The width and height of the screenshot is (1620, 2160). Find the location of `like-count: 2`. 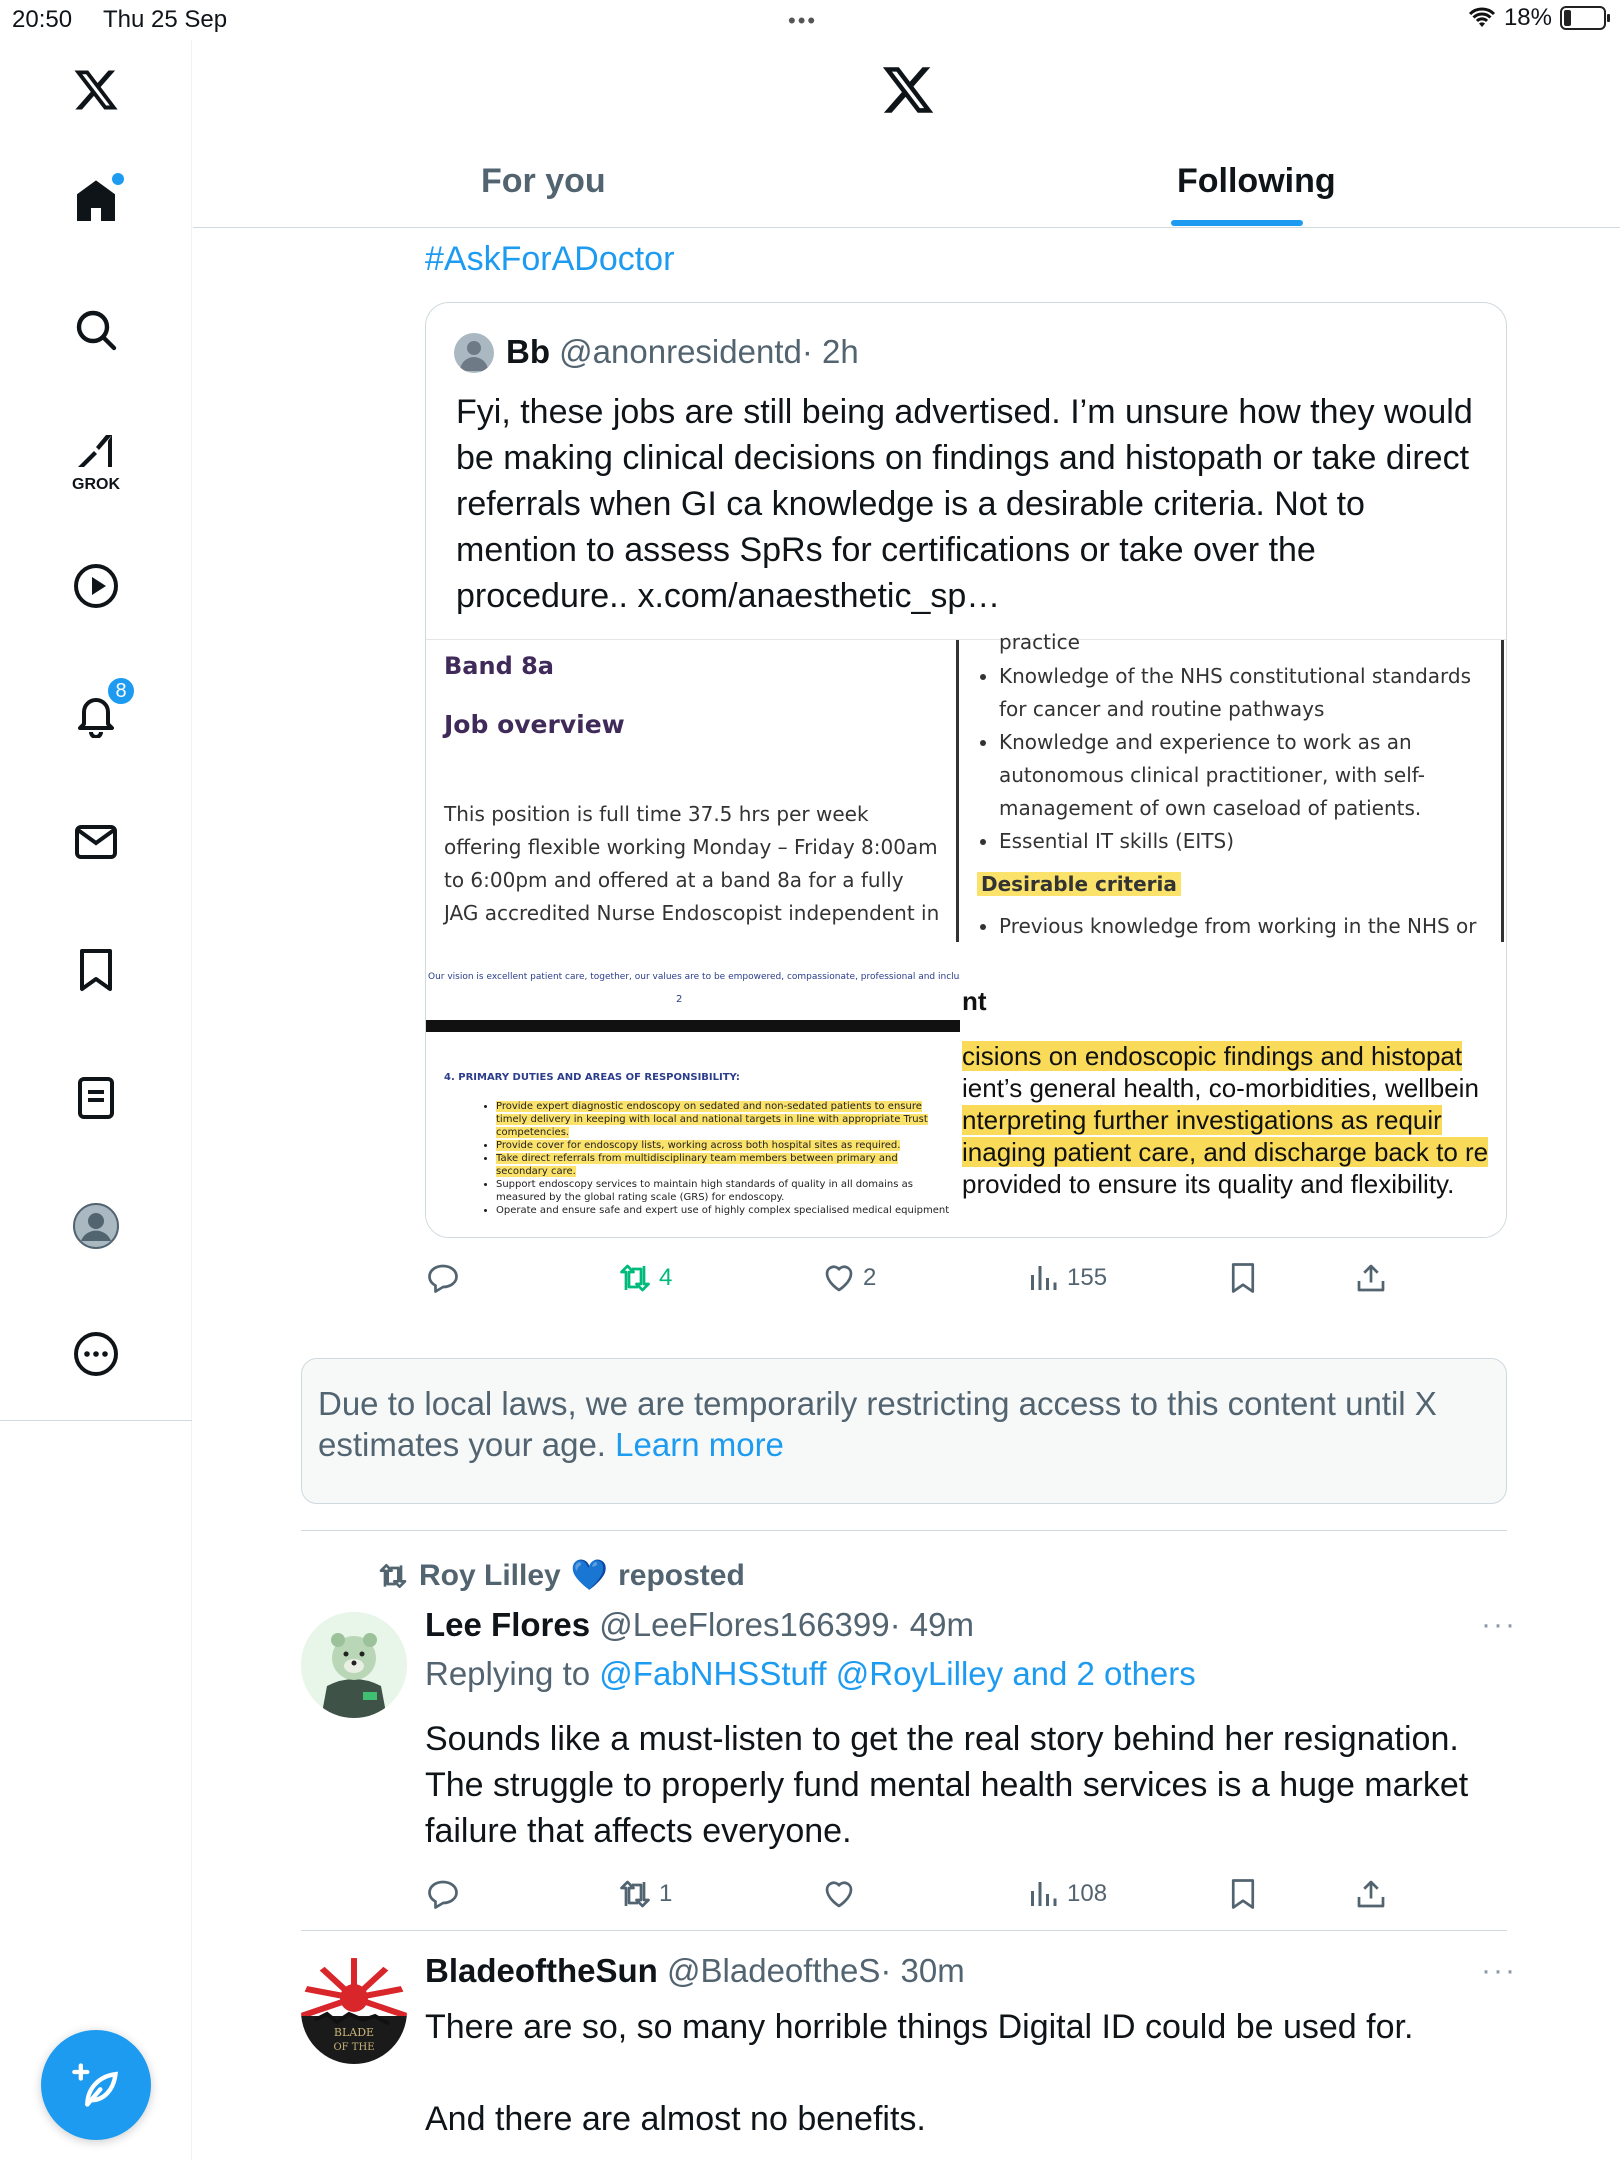

like-count: 2 is located at coordinates (870, 1277).